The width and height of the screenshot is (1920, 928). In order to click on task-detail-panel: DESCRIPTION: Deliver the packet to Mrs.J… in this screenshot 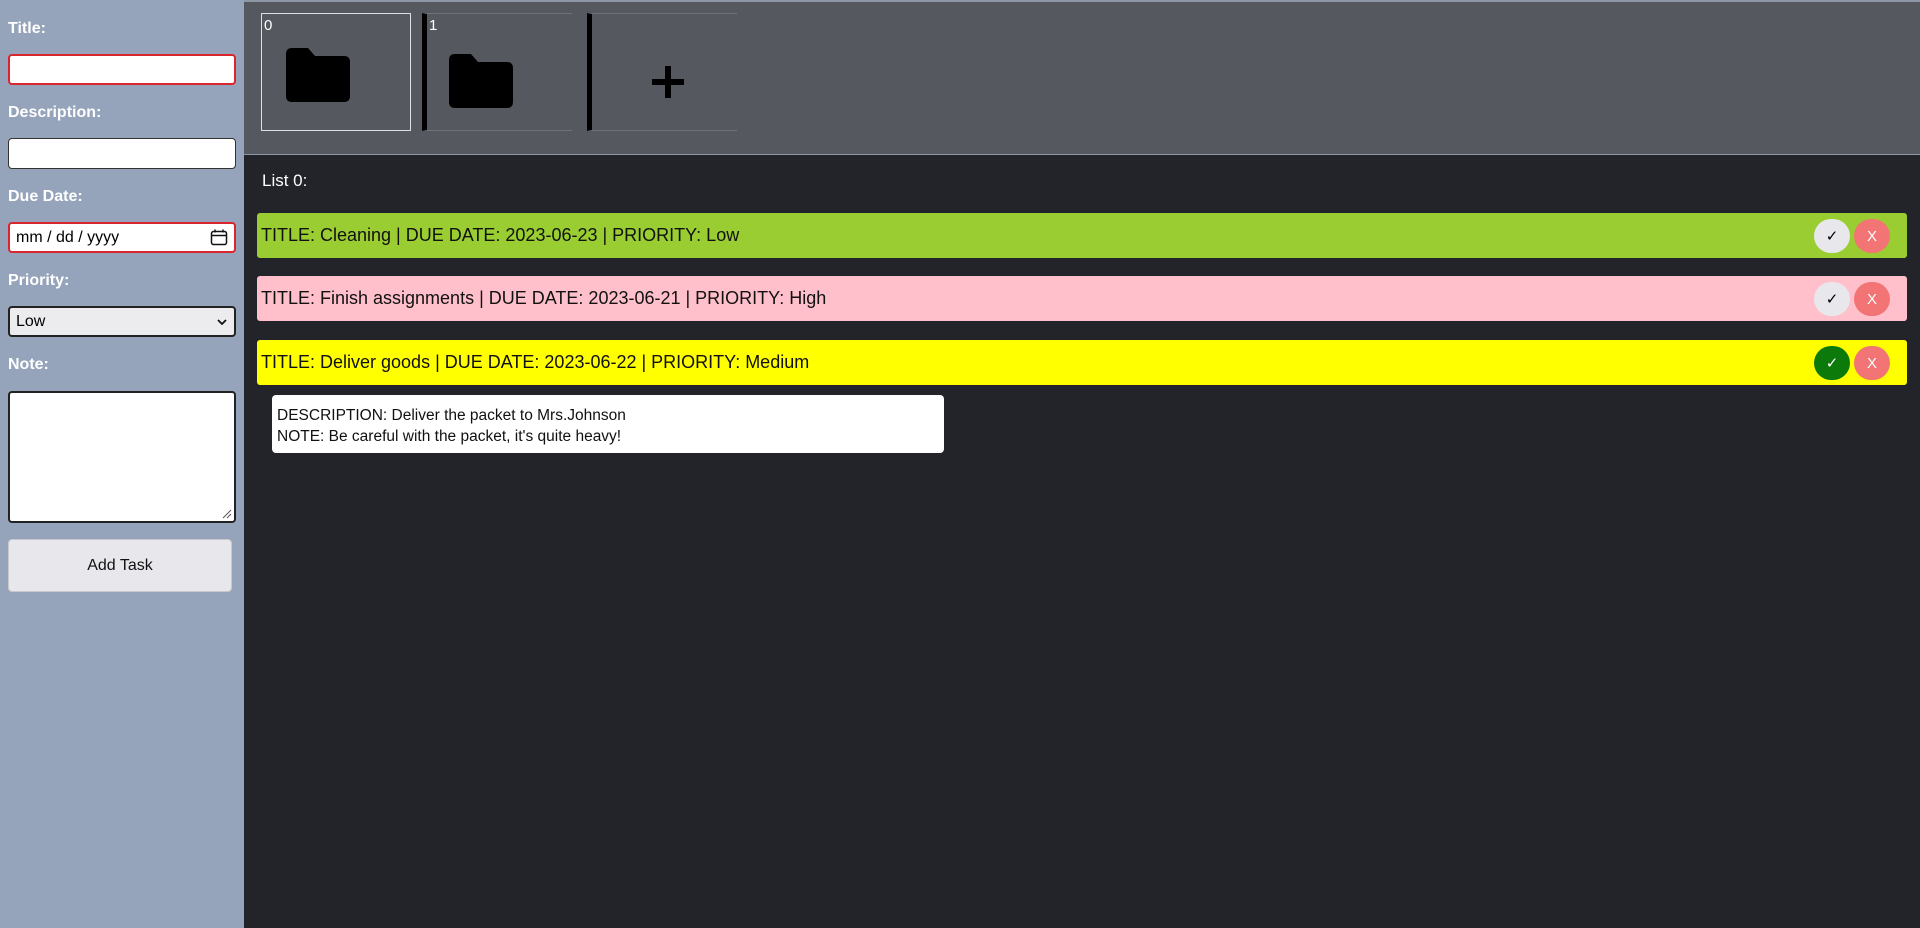, I will do `click(608, 424)`.